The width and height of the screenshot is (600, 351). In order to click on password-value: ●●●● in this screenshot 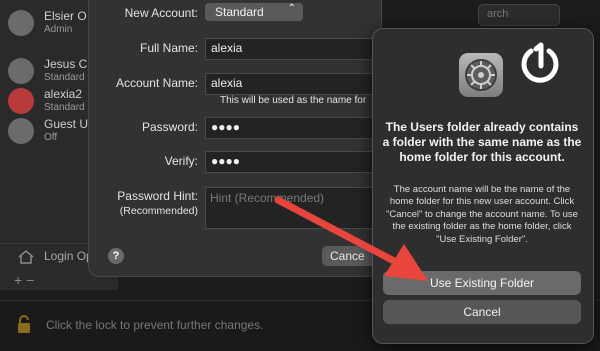, I will do `click(225, 127)`.